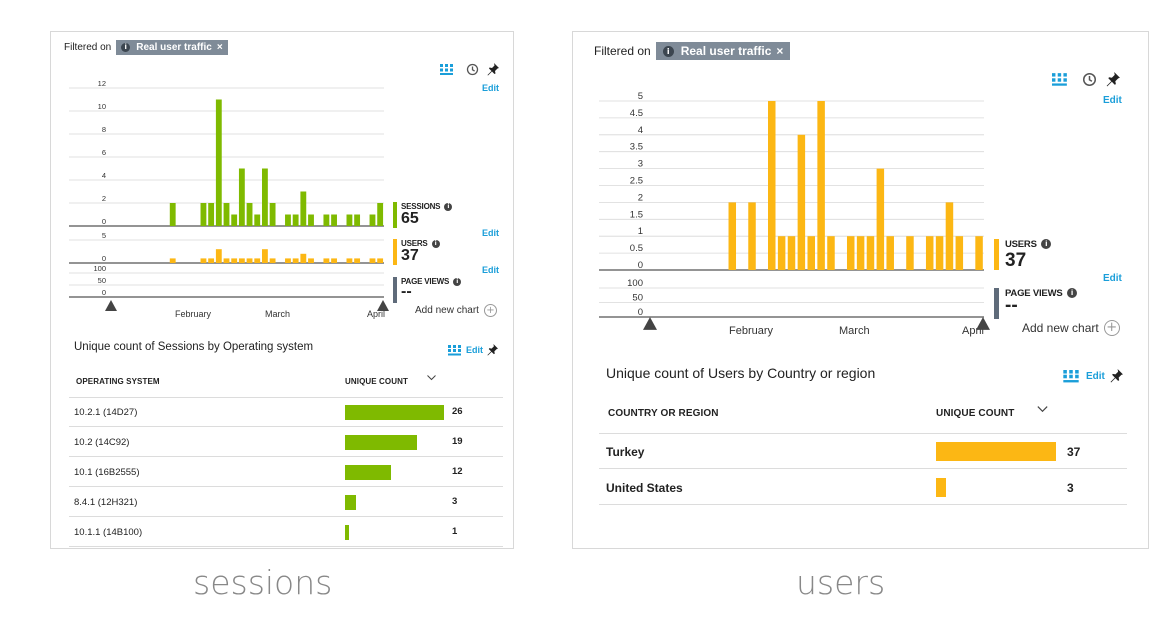 The height and width of the screenshot is (636, 1167). Describe the element at coordinates (104, 235) in the screenshot. I see `y-tick-label: 5` at that location.